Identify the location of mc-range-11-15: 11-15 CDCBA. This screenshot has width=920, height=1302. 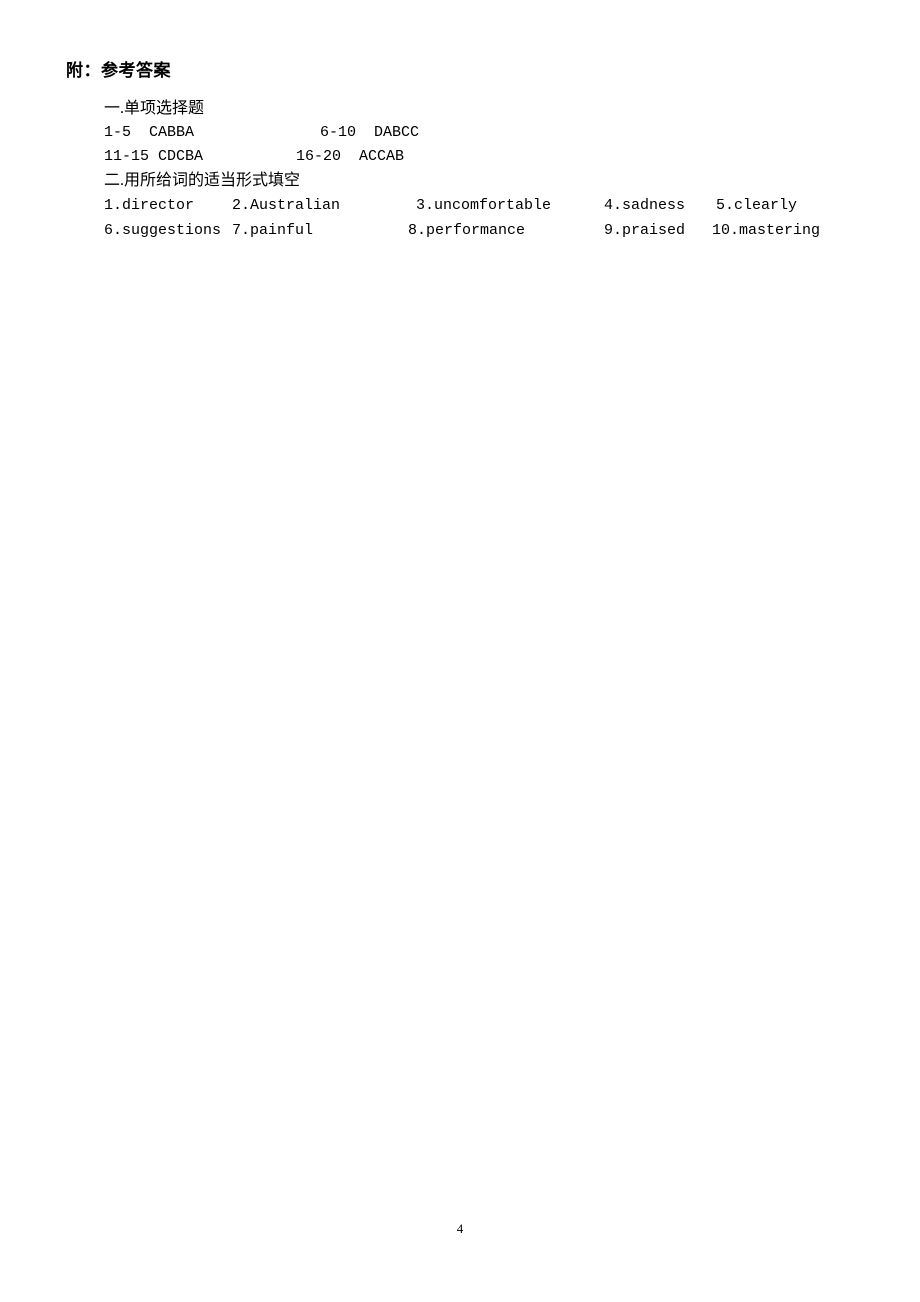
(154, 156).